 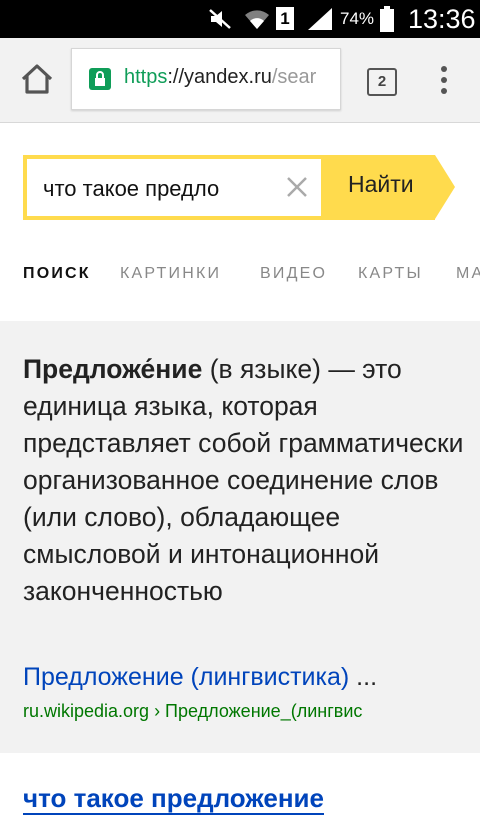 What do you see at coordinates (131, 188) in the screenshot?
I see `search-query: что такое предло` at bounding box center [131, 188].